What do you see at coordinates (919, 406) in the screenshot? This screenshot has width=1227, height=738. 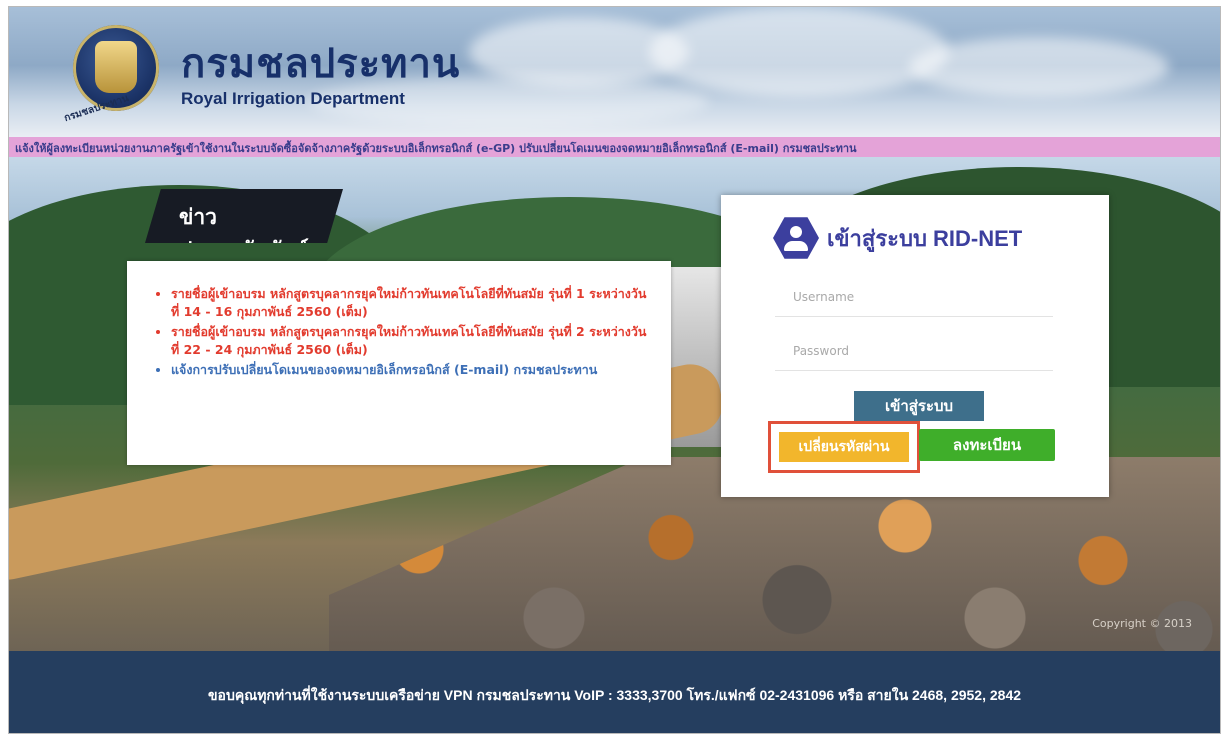 I see `login-button: เข้าสู่ระบบ` at bounding box center [919, 406].